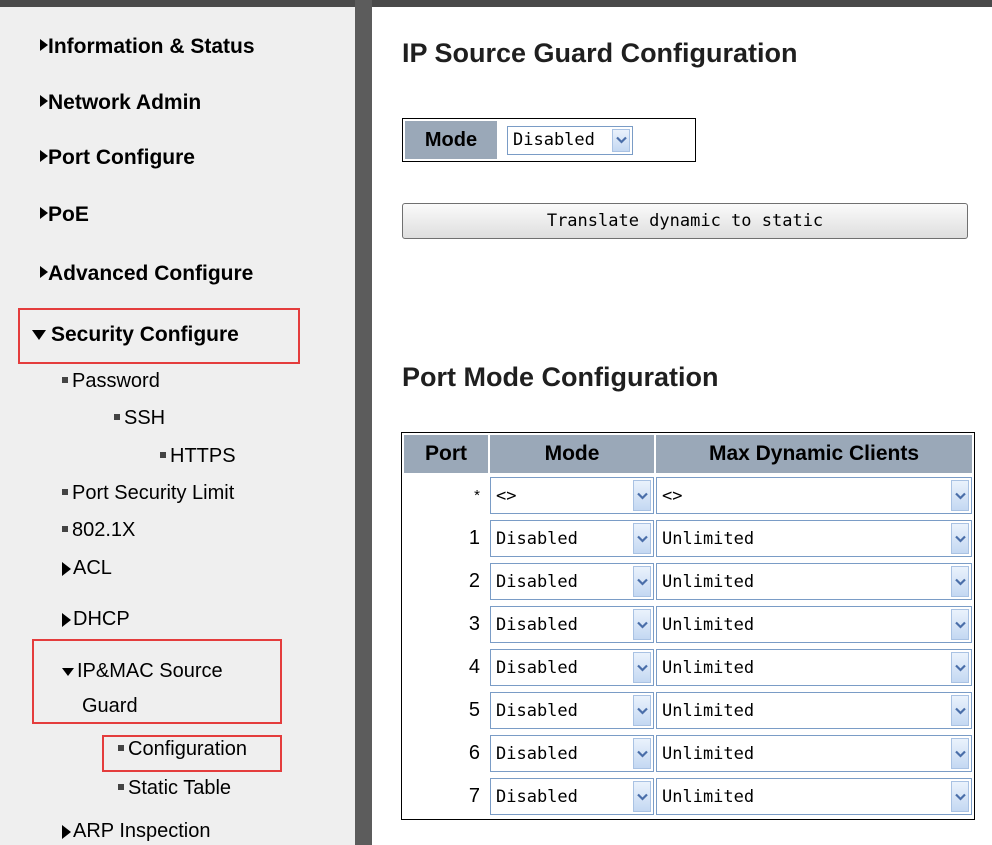  I want to click on max-cell: <>, so click(814, 495).